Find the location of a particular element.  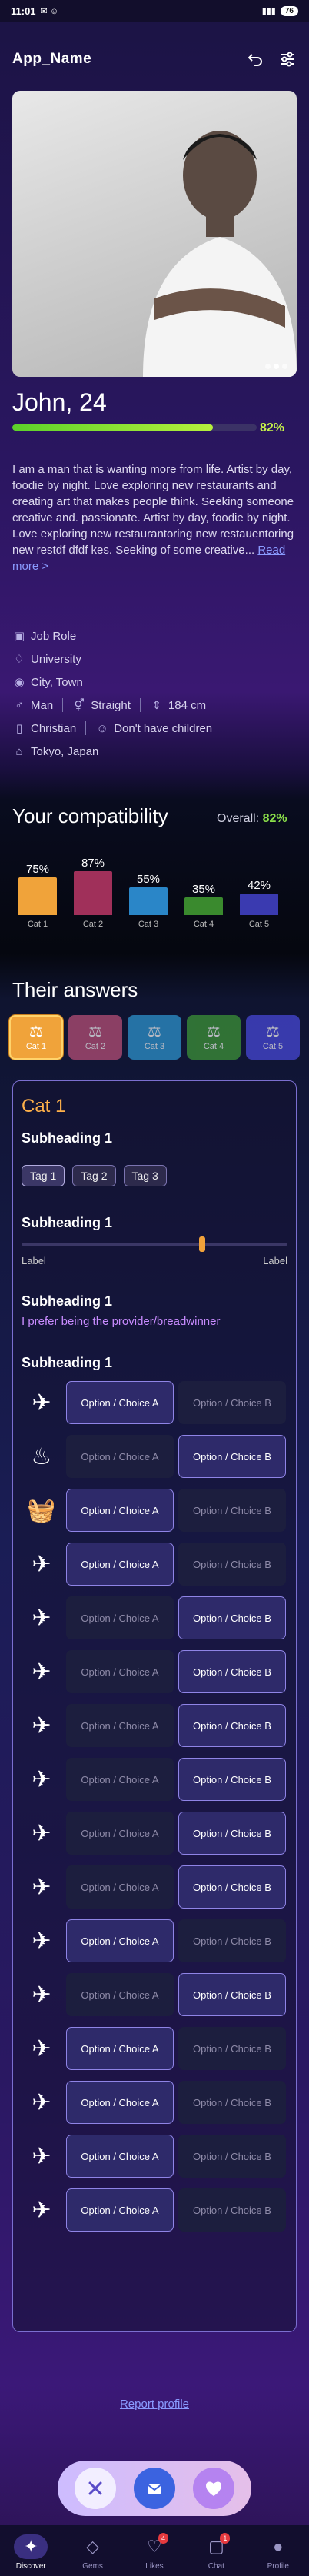

tab-cat-3: ⚖ Cat 3 is located at coordinates (154, 1037).